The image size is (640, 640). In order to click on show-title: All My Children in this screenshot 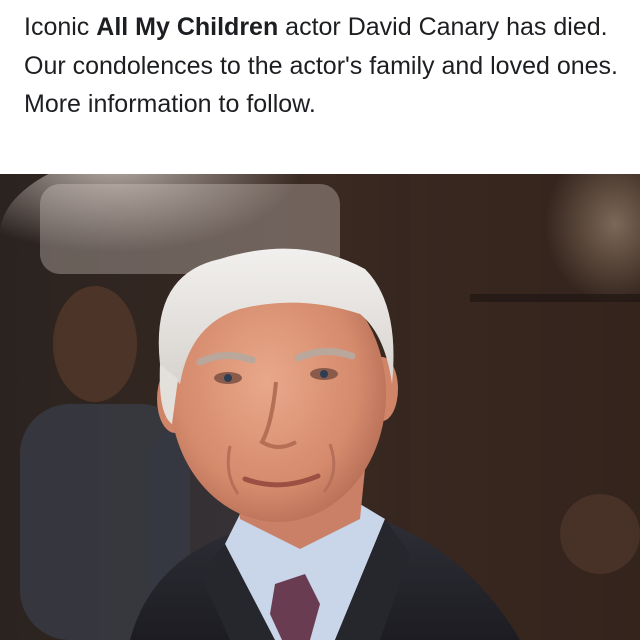, I will do `click(187, 27)`.